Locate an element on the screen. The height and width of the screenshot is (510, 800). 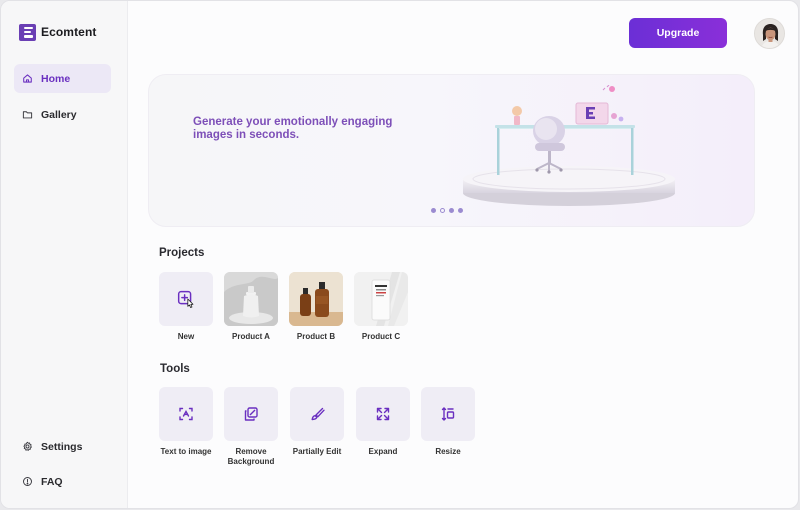
desk-illustration-icon is located at coordinates (569, 145).